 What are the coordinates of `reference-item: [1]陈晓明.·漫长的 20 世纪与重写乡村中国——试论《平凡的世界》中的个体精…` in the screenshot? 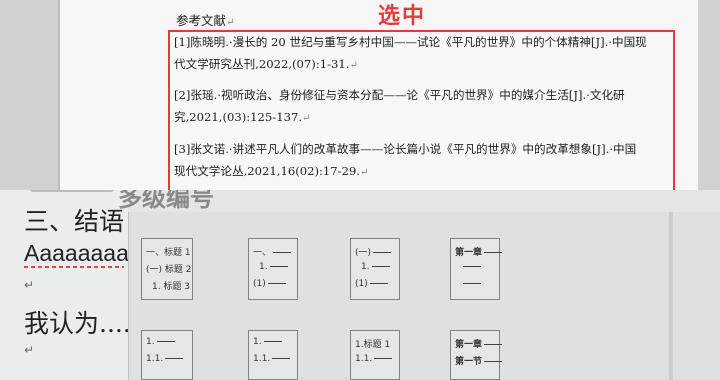 It's located at (424, 54).